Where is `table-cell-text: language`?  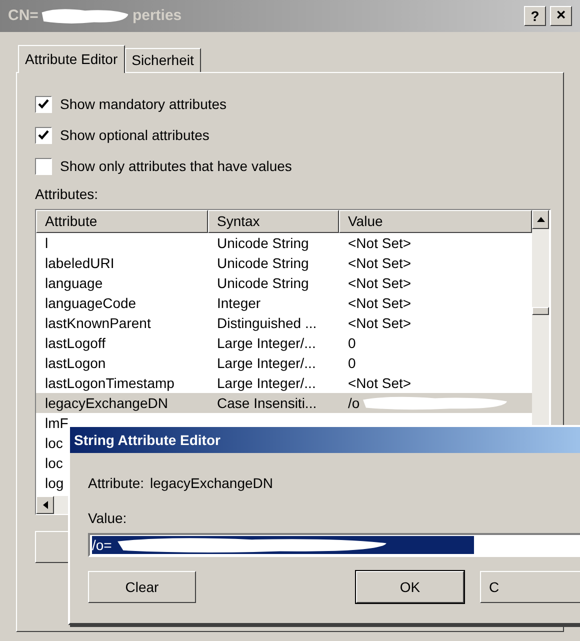 table-cell-text: language is located at coordinates (74, 283).